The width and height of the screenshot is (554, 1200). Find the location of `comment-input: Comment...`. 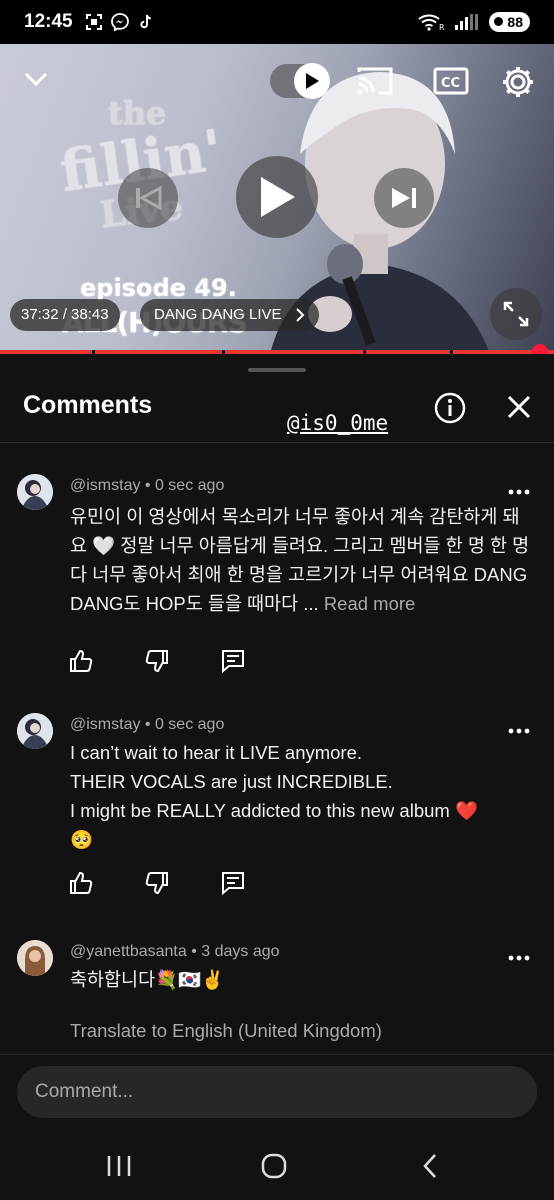

comment-input: Comment... is located at coordinates (277, 1092).